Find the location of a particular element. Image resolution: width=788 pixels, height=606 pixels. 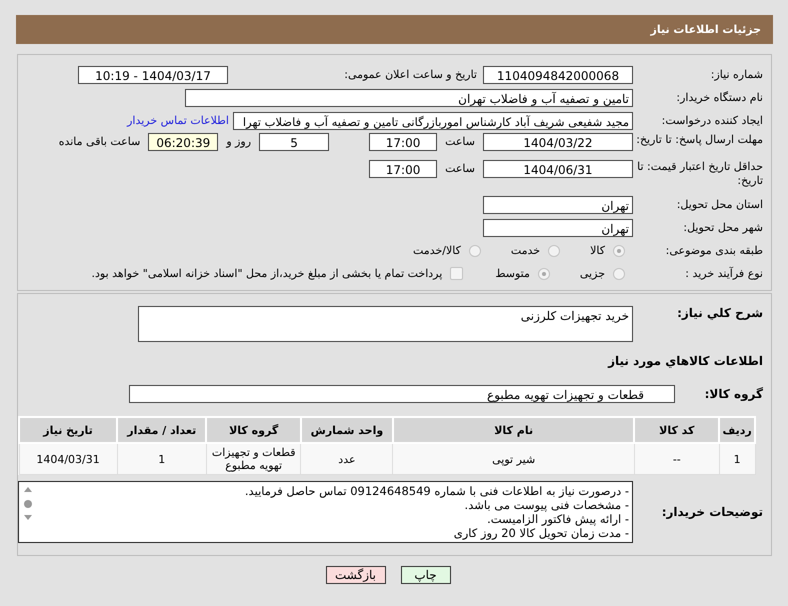

note-line: - مدت زمان تحویل کالا 20 روز کاری is located at coordinates (540, 533).